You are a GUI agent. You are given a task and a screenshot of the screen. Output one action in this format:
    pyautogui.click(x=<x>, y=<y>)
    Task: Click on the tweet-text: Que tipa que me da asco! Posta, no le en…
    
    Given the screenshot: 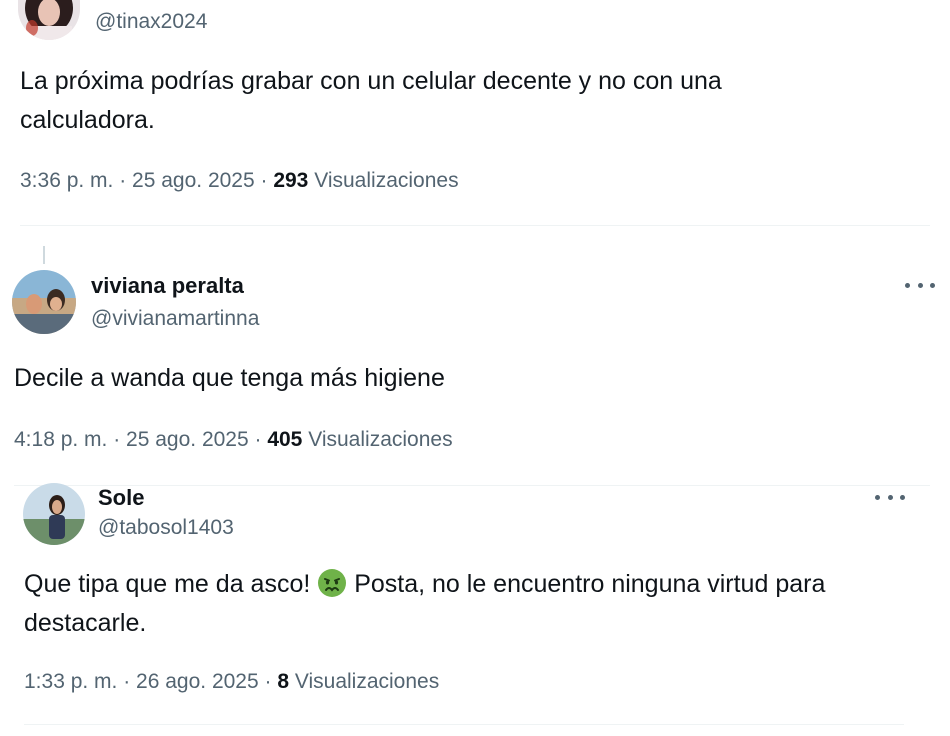 What is the action you would take?
    pyautogui.click(x=474, y=604)
    